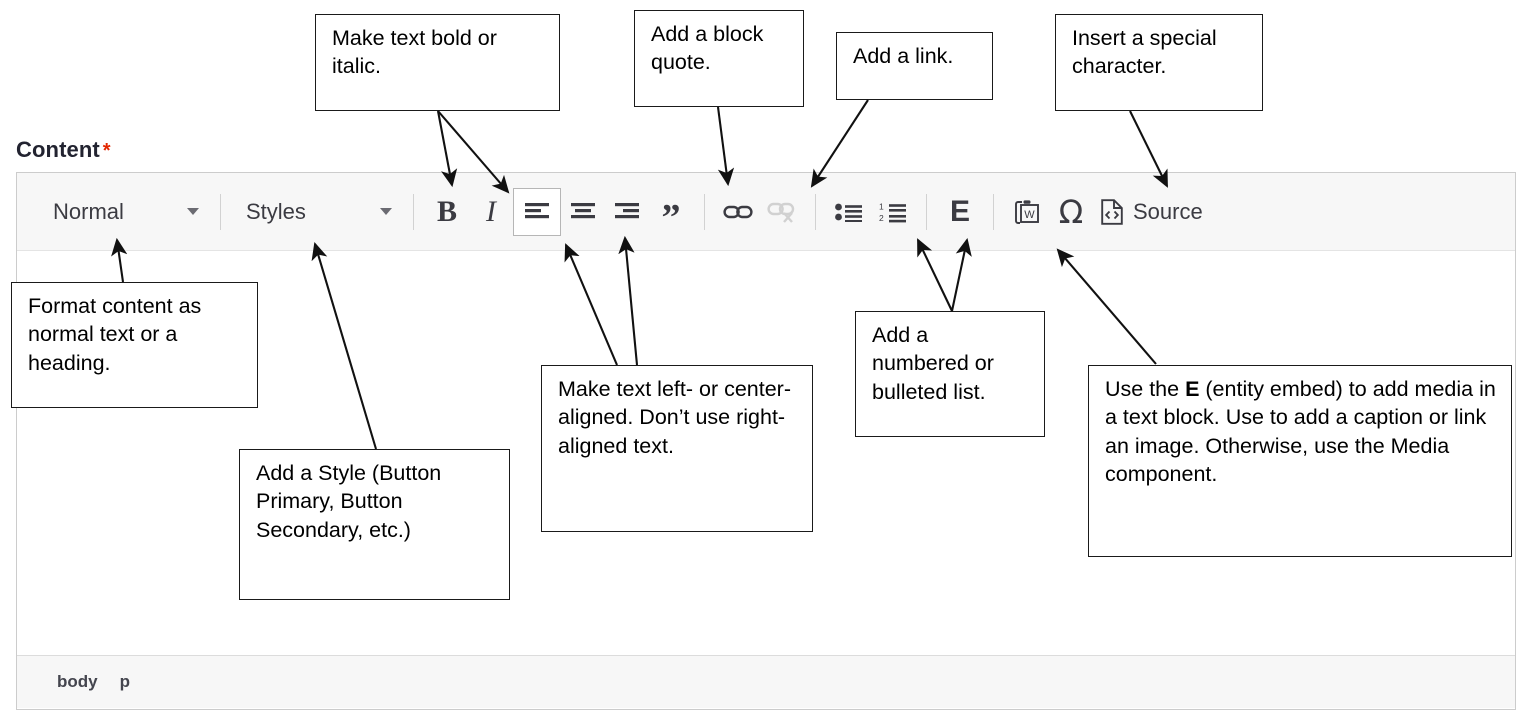 This screenshot has width=1532, height=726. I want to click on numbered-list-button: 1 2, so click(893, 212).